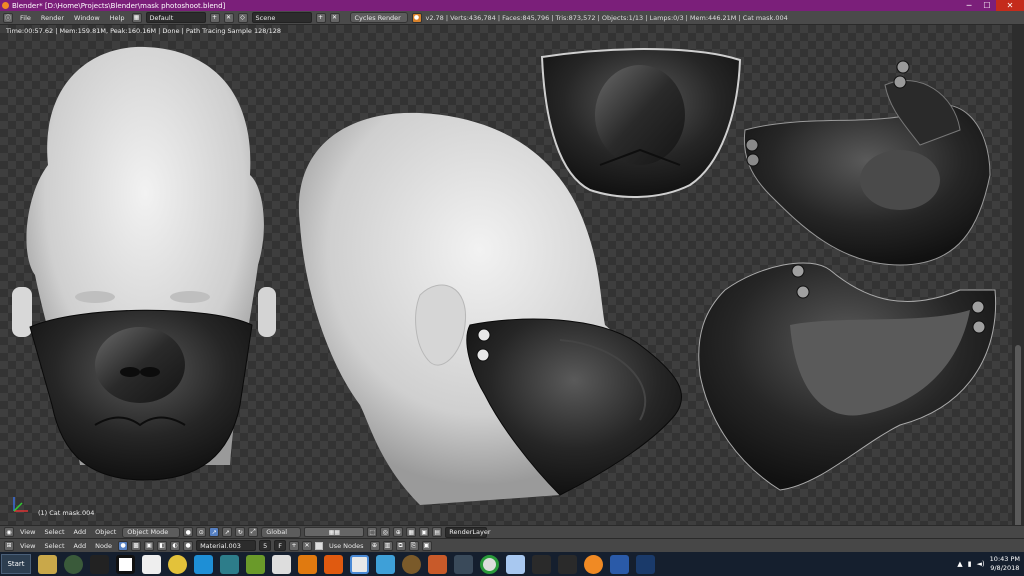 The height and width of the screenshot is (576, 1024). Describe the element at coordinates (281, 532) in the screenshot. I see `orientation-dropdown: Global` at that location.